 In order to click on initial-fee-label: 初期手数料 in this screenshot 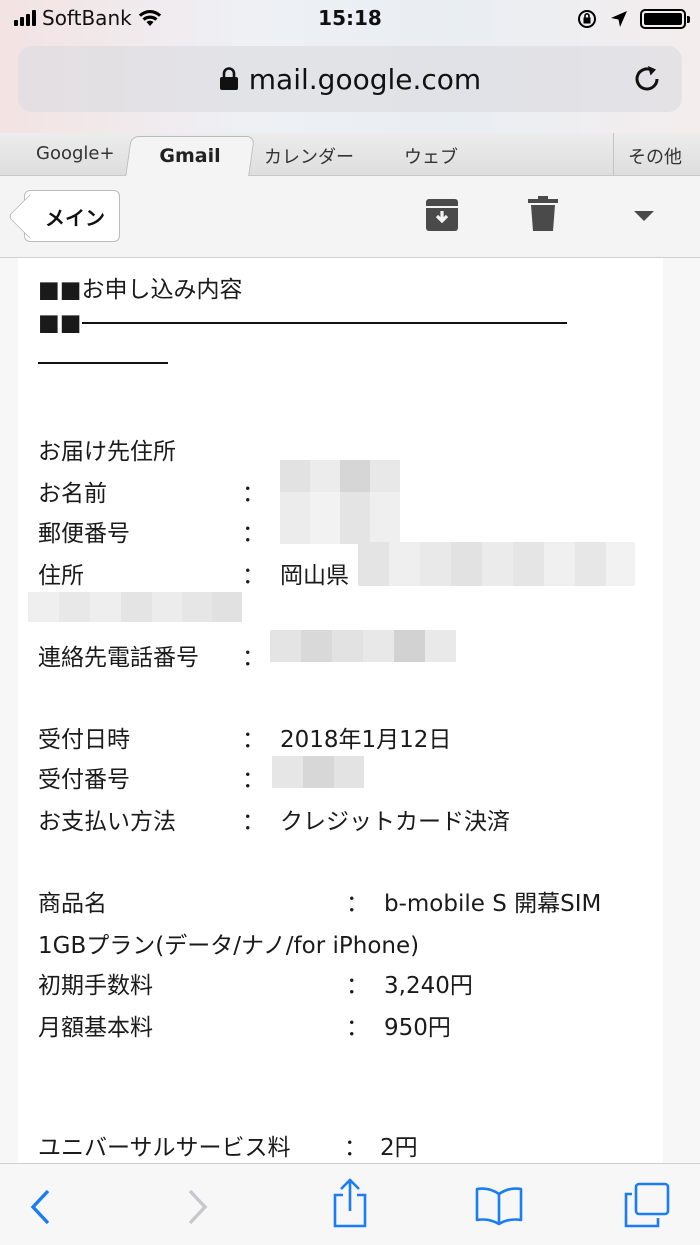, I will do `click(95, 986)`.